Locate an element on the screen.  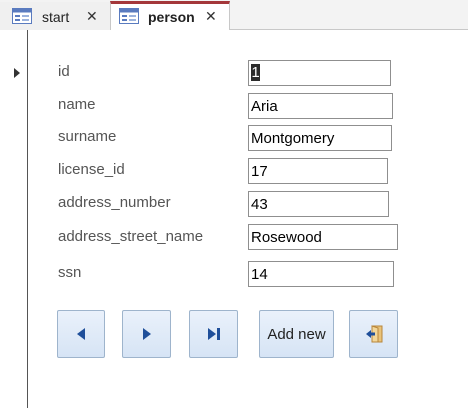
last-record-icon is located at coordinates (213, 334).